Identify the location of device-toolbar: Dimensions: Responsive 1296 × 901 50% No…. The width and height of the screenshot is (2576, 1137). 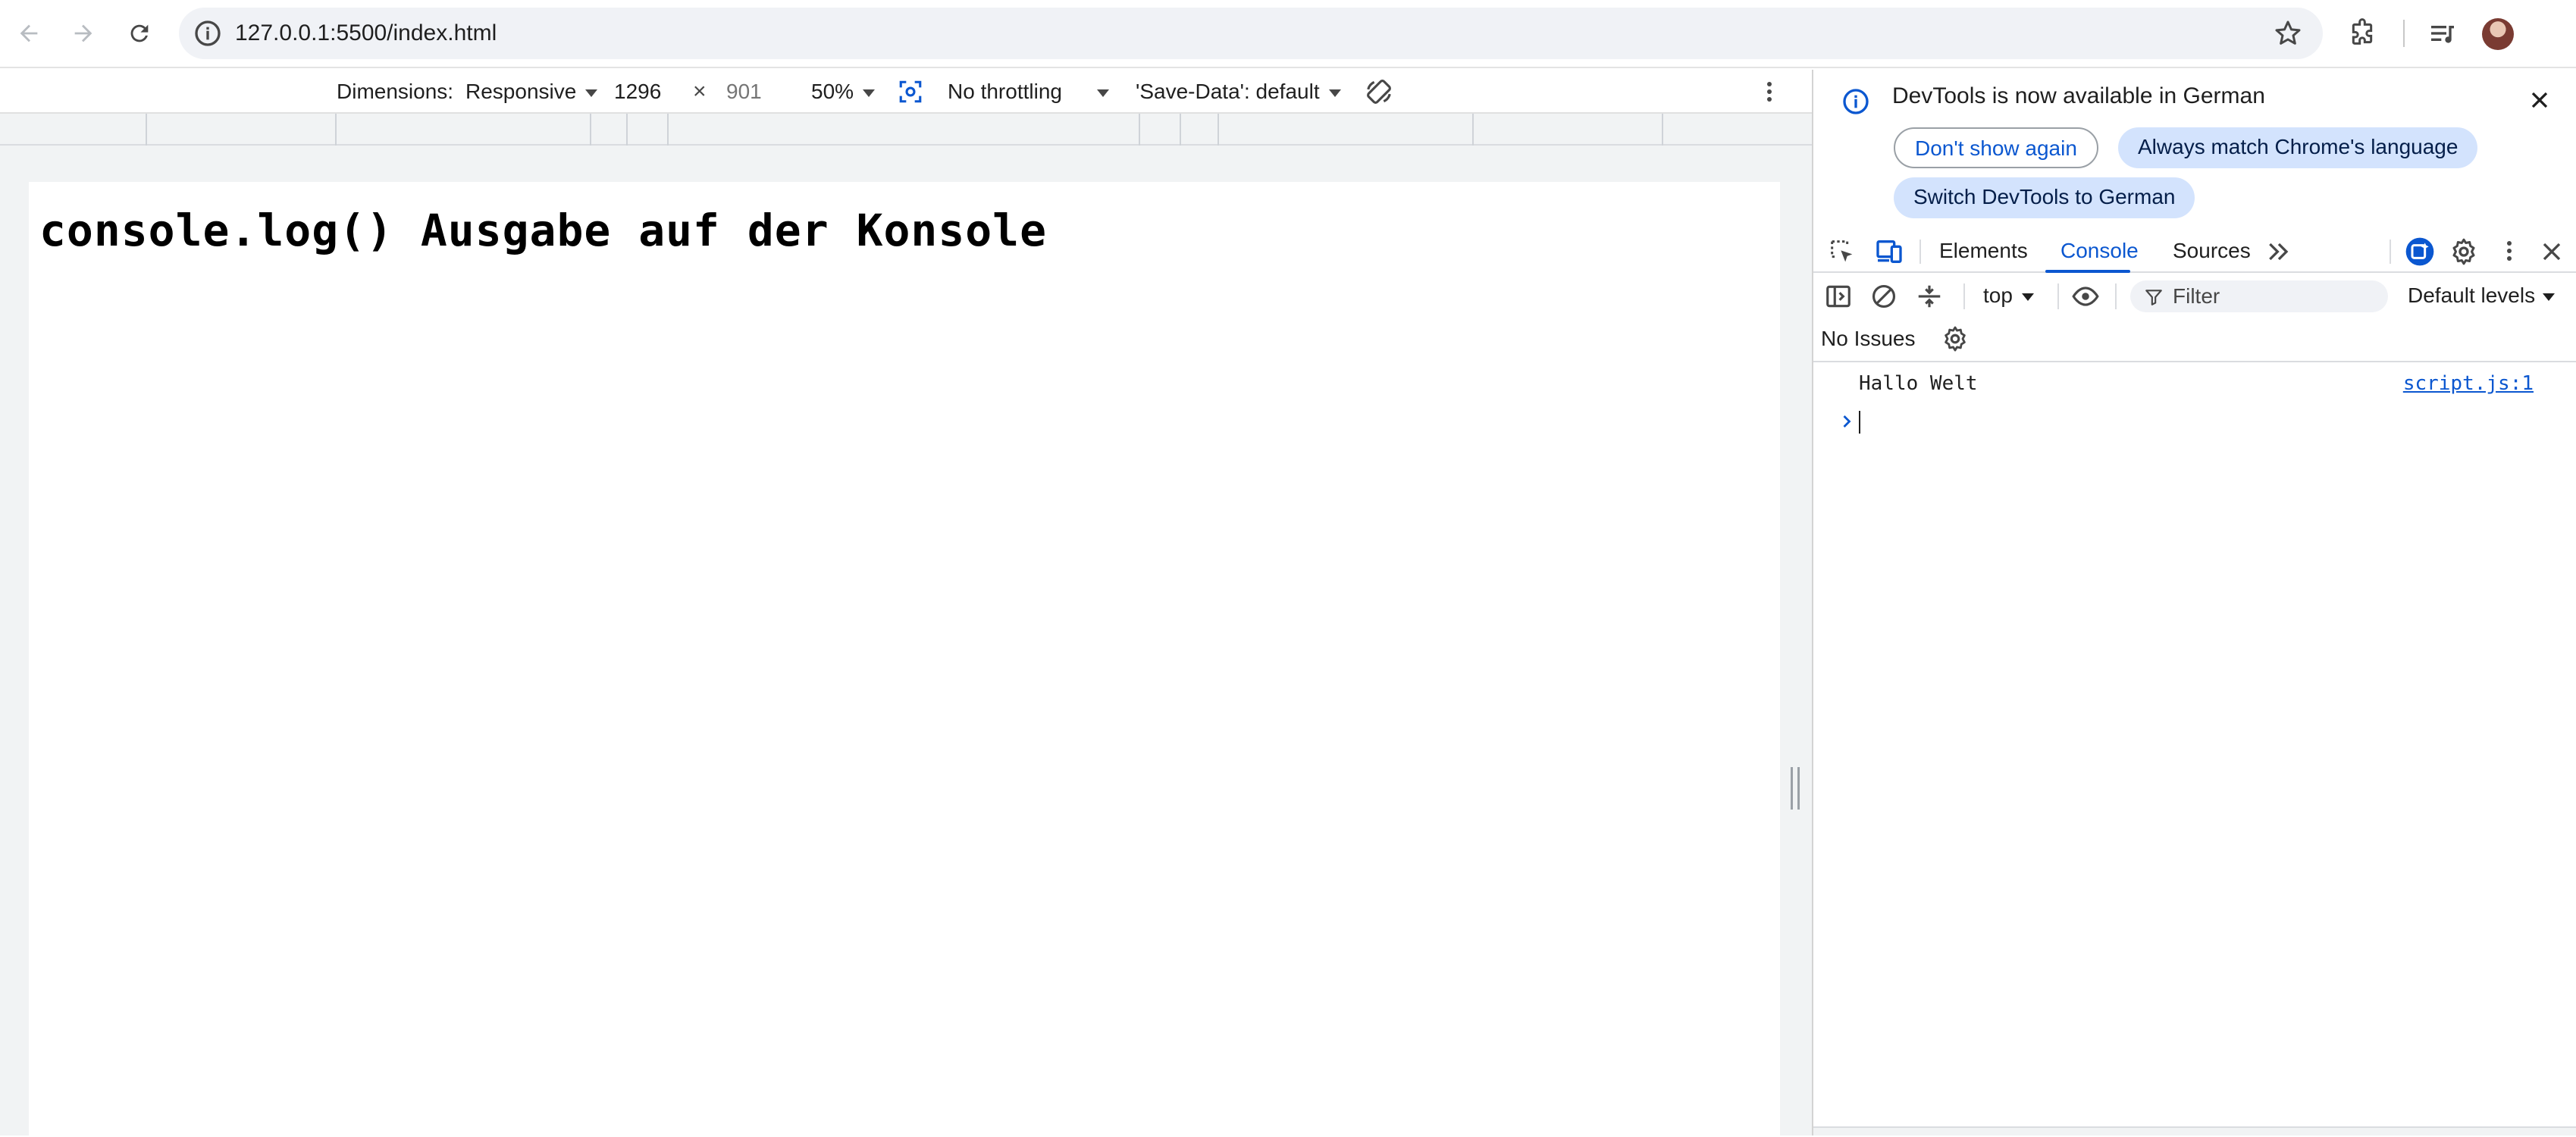
(906, 92).